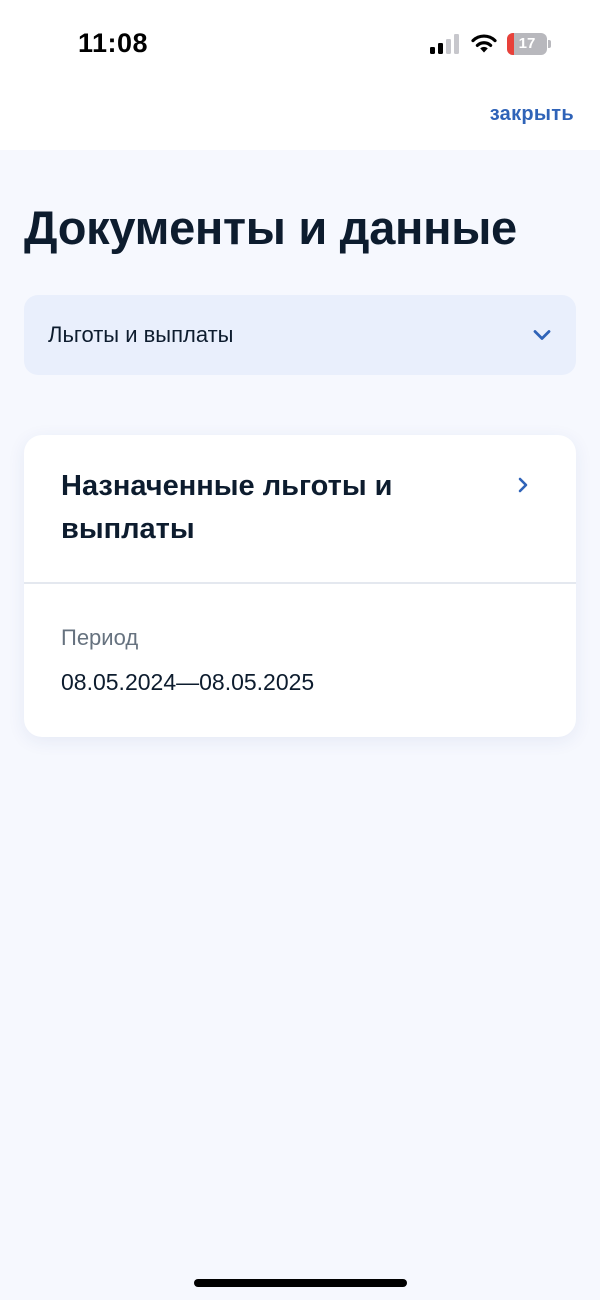  What do you see at coordinates (300, 583) in the screenshot?
I see `card-divider` at bounding box center [300, 583].